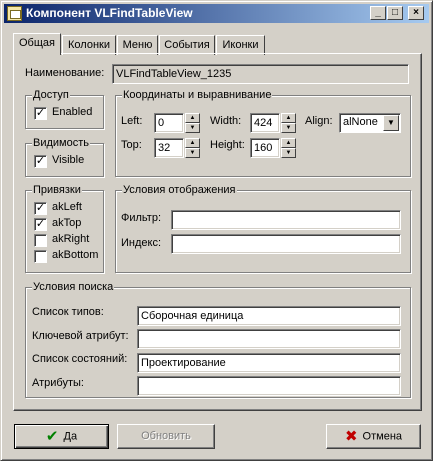 The width and height of the screenshot is (433, 461). I want to click on app-icon, so click(14, 13).